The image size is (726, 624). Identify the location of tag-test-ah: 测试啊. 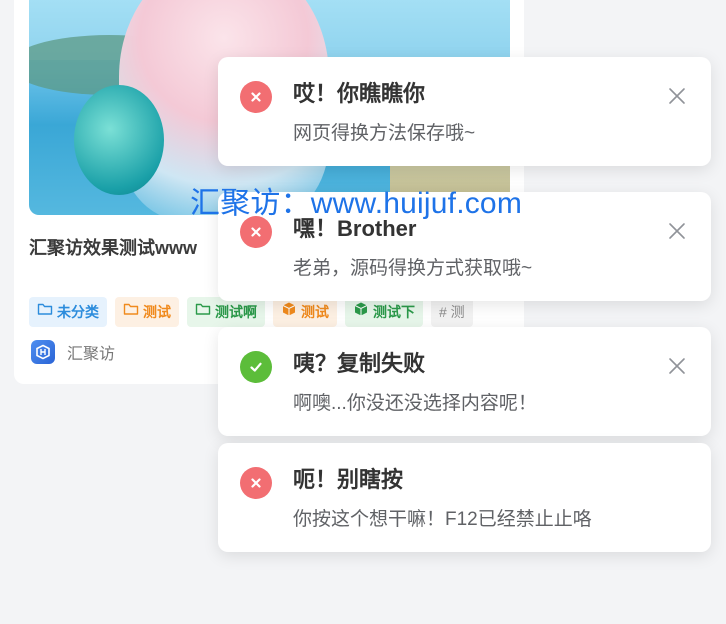
(226, 312).